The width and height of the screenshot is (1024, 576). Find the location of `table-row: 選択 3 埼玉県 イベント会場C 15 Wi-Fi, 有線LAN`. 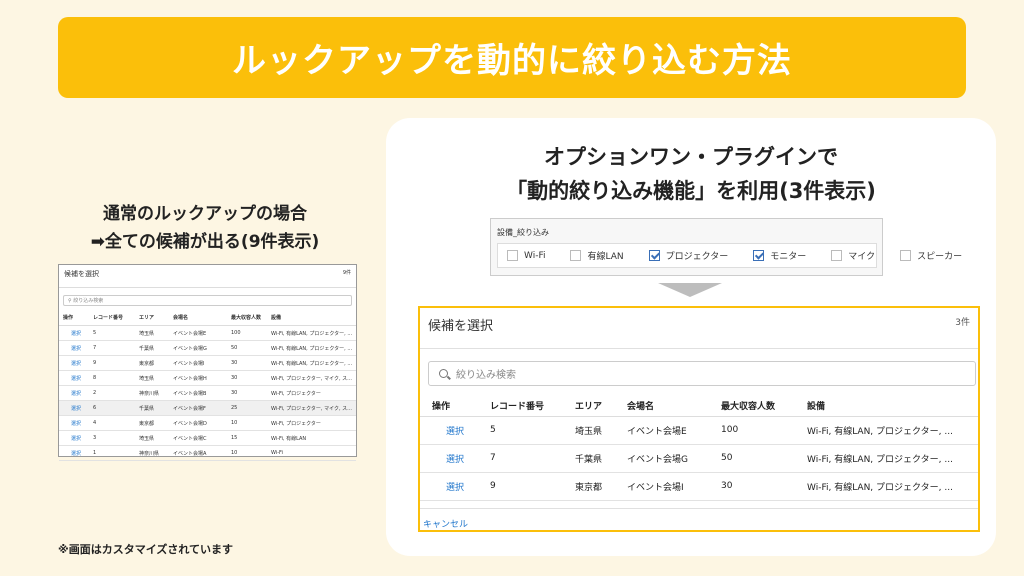

table-row: 選択 3 埼玉県 イベント会場C 15 Wi-Fi, 有線LAN is located at coordinates (207, 438).